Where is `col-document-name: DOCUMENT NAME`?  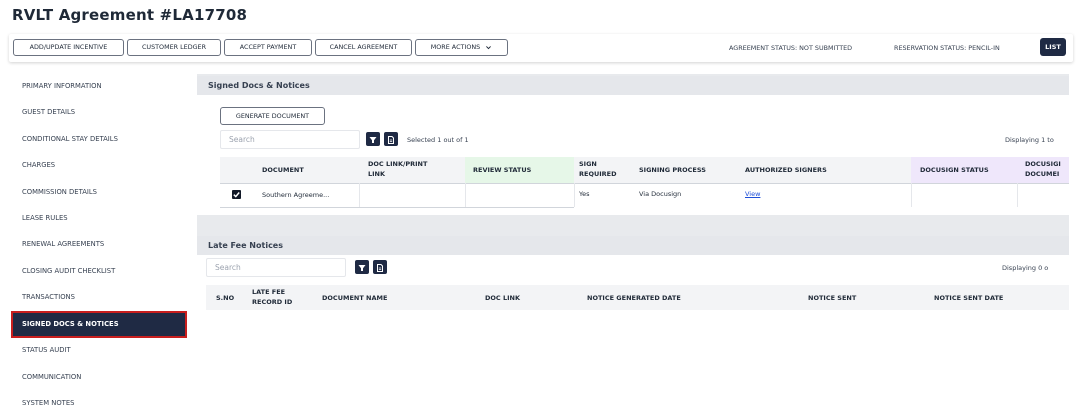 col-document-name: DOCUMENT NAME is located at coordinates (354, 298).